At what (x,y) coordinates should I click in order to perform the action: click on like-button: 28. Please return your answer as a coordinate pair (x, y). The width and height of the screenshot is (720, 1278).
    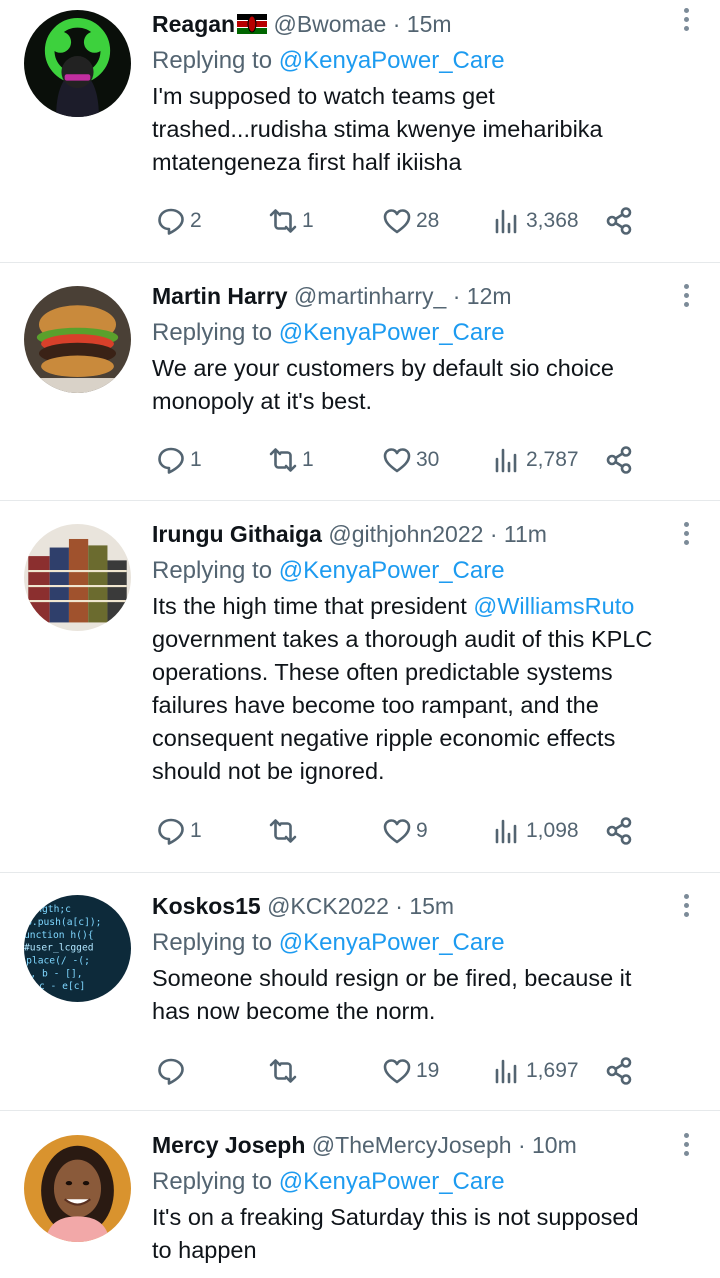
    Looking at the image, I should click on (410, 221).